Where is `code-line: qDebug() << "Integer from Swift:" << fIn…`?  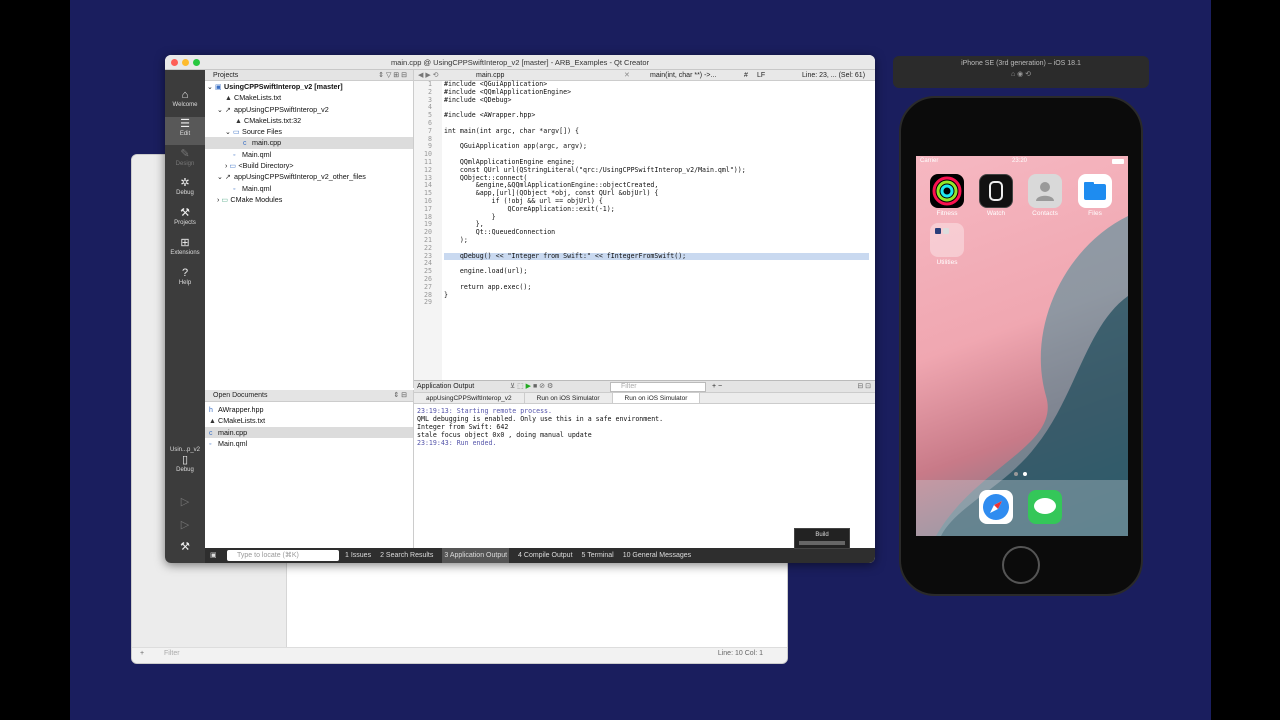
code-line: qDebug() << "Integer from Swift:" << fIn… is located at coordinates (656, 256).